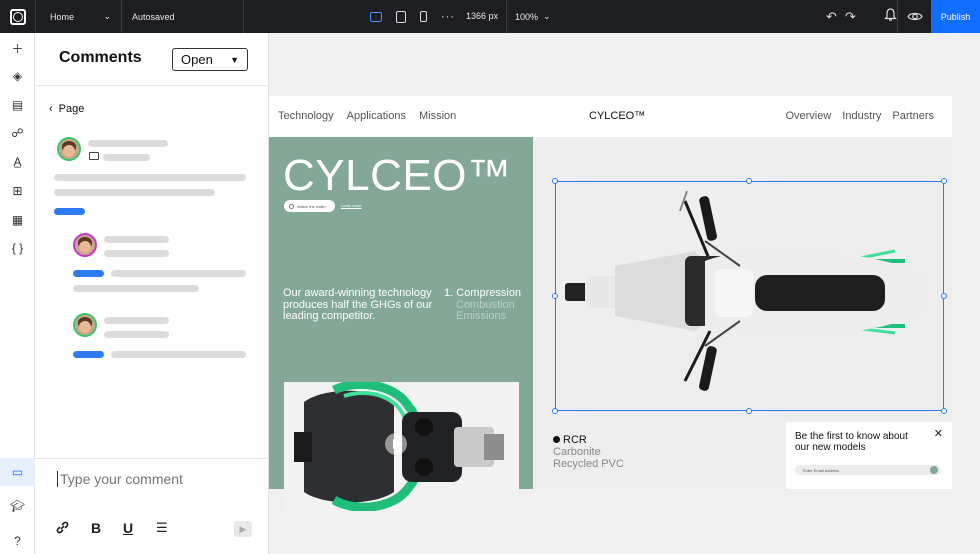 The width and height of the screenshot is (980, 554). I want to click on site-brand: CYLCEO™, so click(617, 116).